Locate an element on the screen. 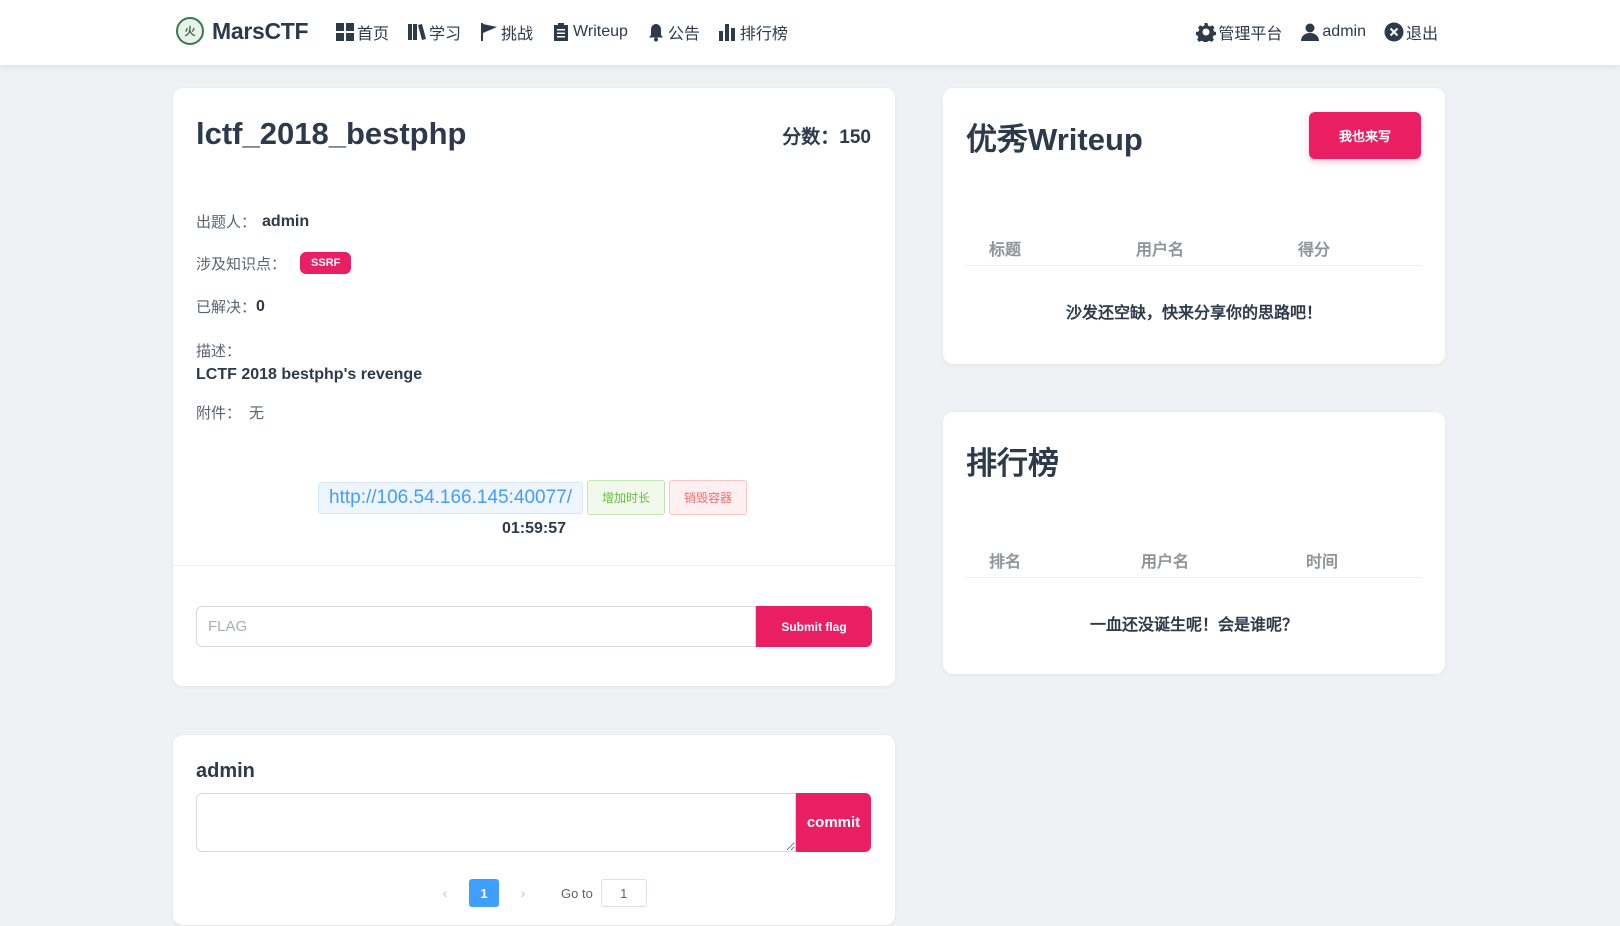  commit-button: commit is located at coordinates (833, 822).